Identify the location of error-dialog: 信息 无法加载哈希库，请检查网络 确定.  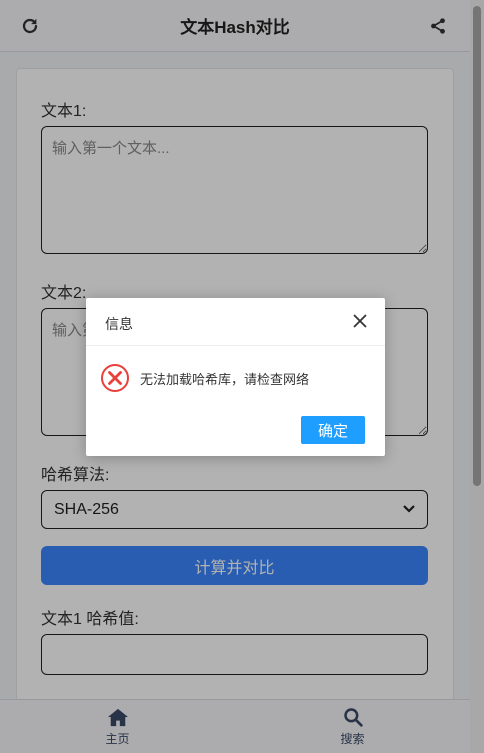
(235, 377).